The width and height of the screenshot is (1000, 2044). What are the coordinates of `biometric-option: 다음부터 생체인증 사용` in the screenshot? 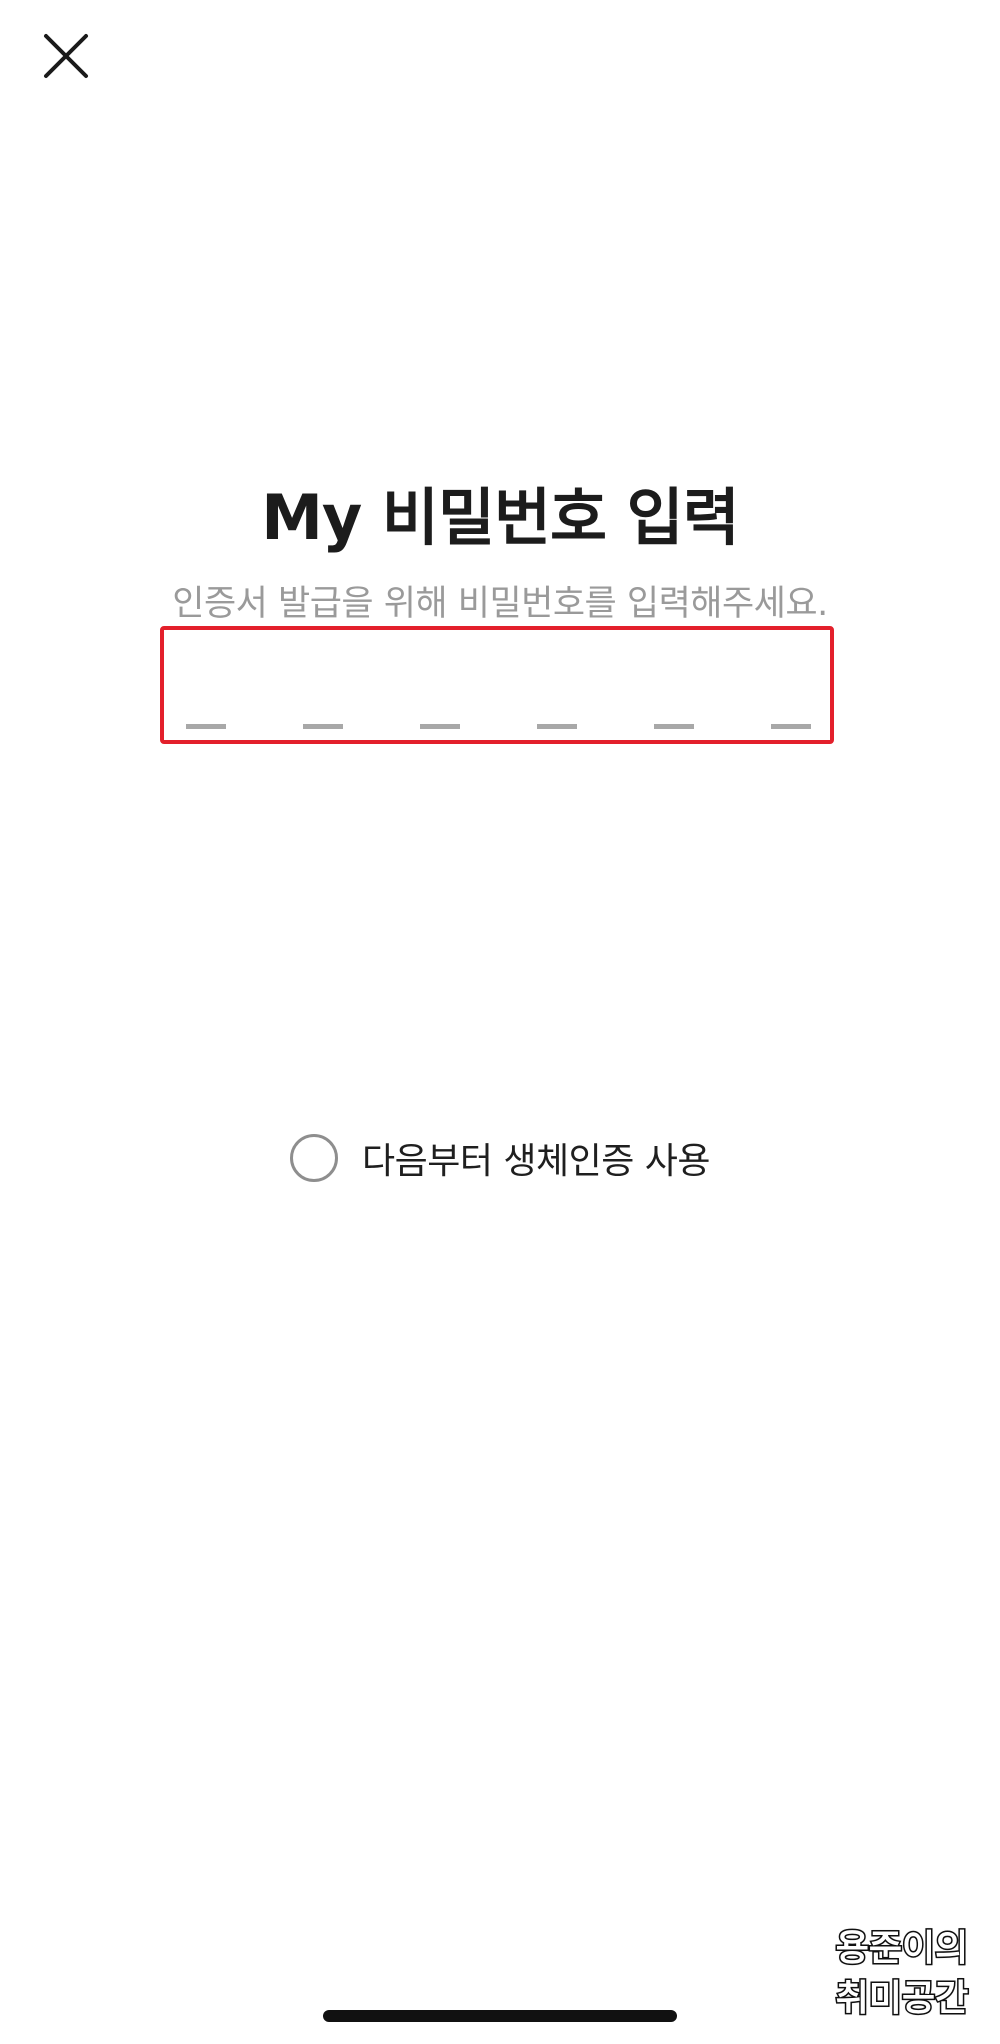 It's located at (500, 1158).